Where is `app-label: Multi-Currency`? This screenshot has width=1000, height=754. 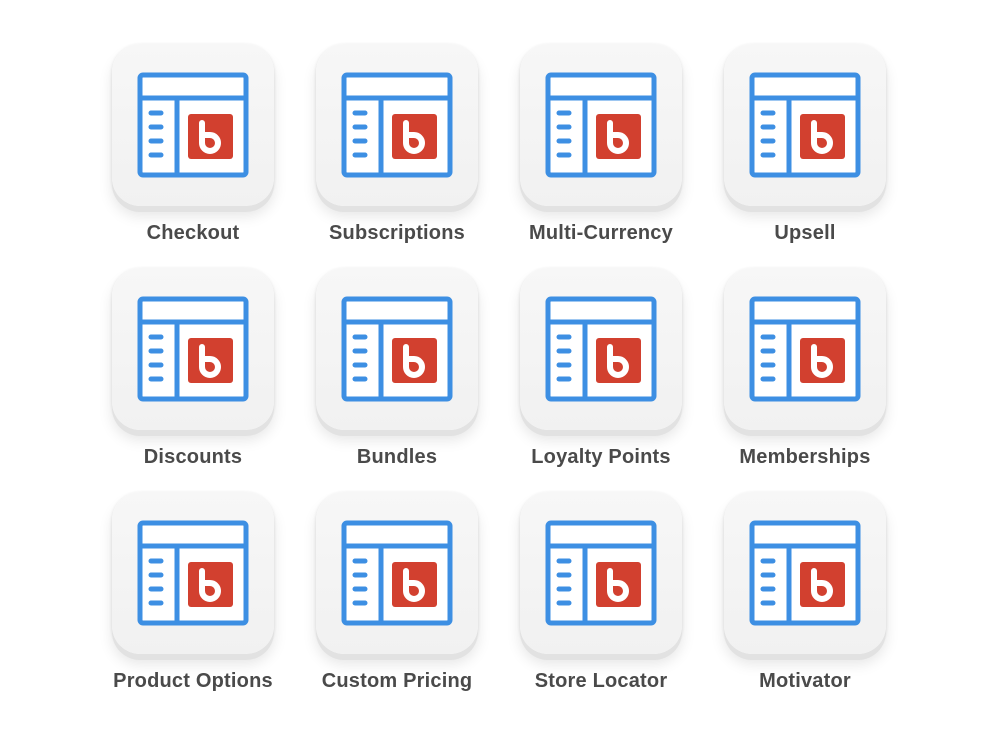 app-label: Multi-Currency is located at coordinates (601, 233).